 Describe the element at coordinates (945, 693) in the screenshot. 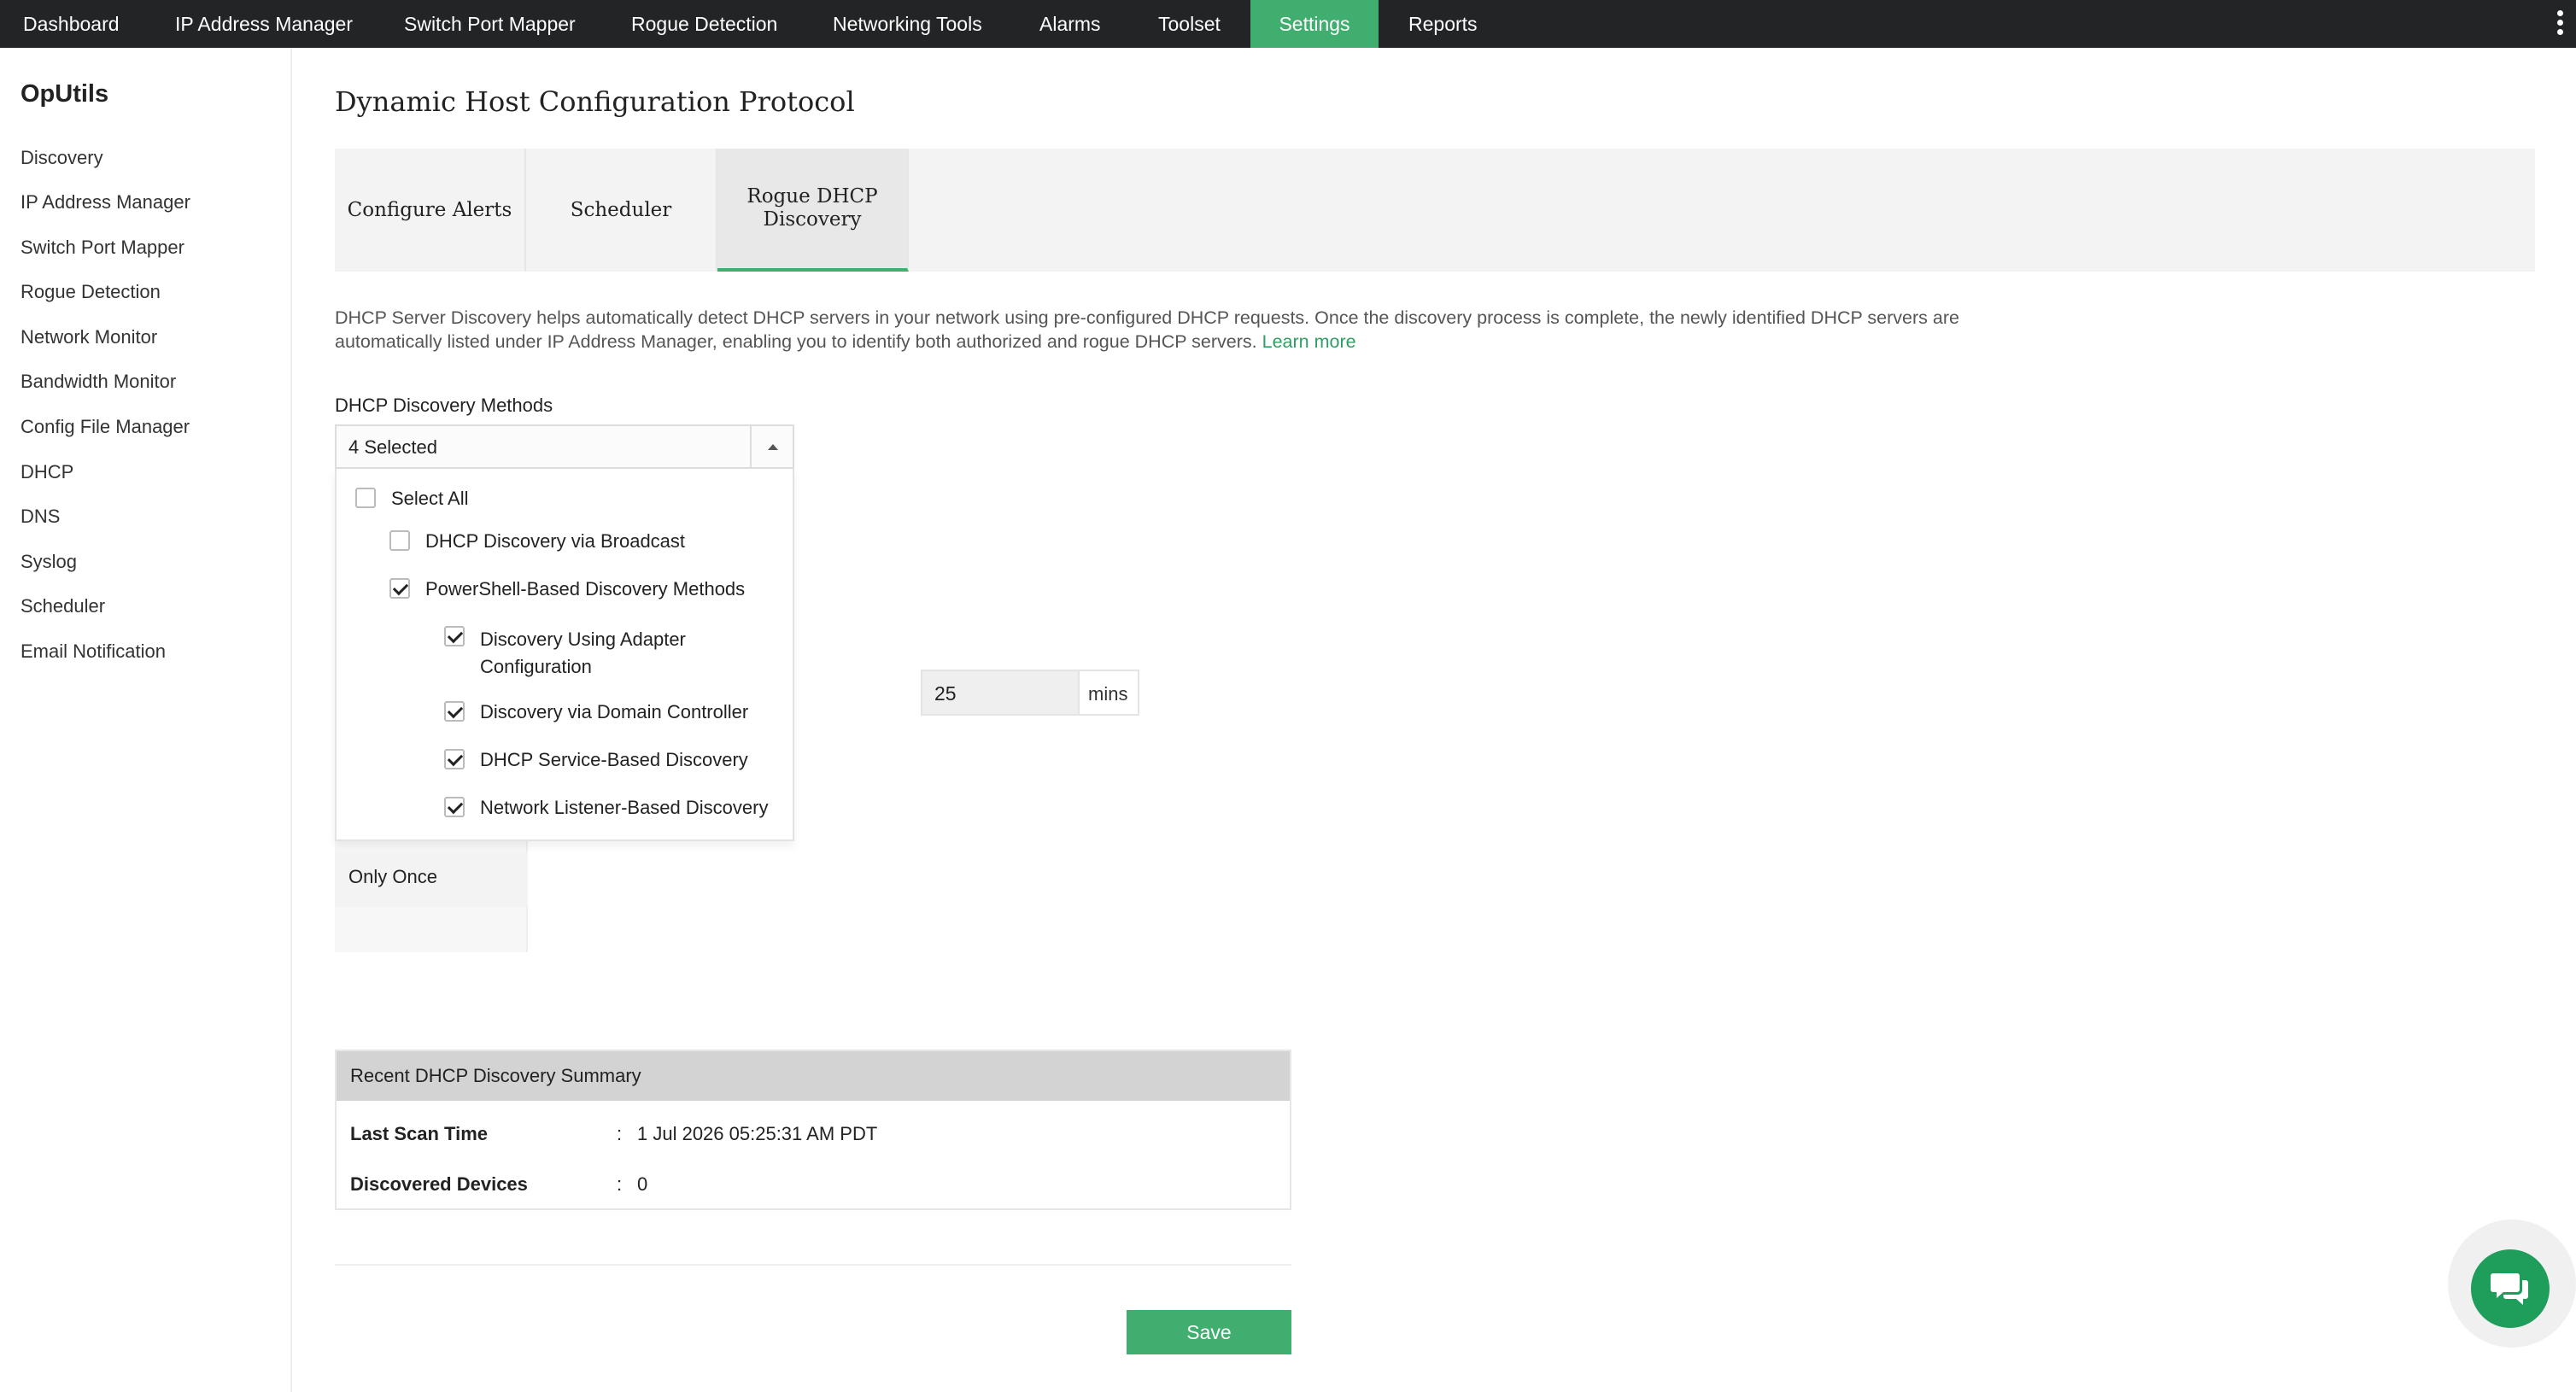

I see `interval-value: 25` at that location.